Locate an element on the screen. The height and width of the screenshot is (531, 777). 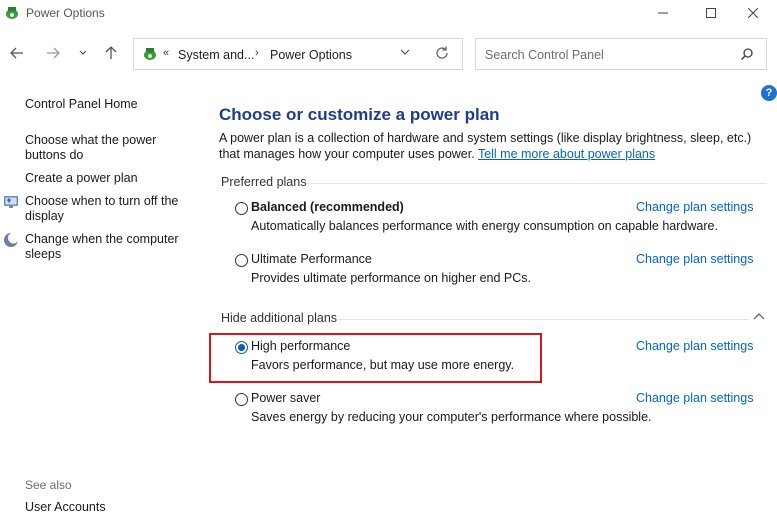
arrow-right-icon is located at coordinates (53, 53).